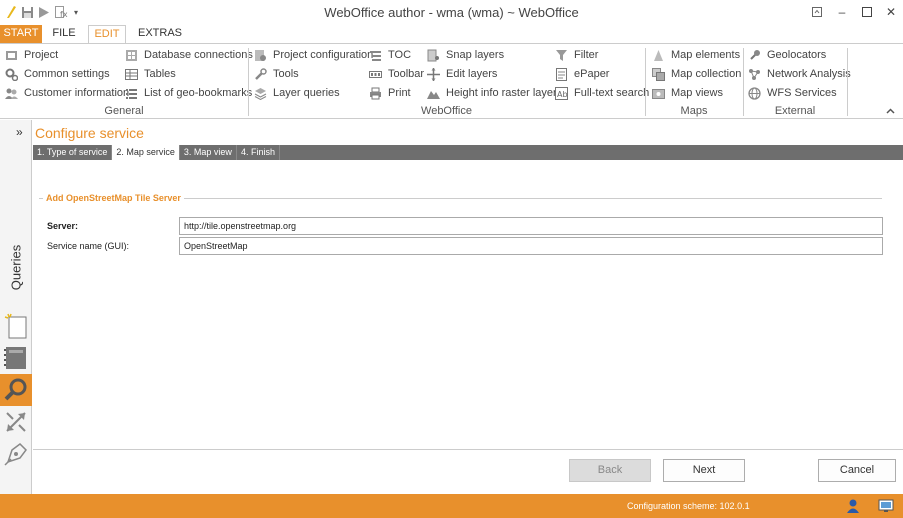  What do you see at coordinates (375, 93) in the screenshot?
I see `printer-icon` at bounding box center [375, 93].